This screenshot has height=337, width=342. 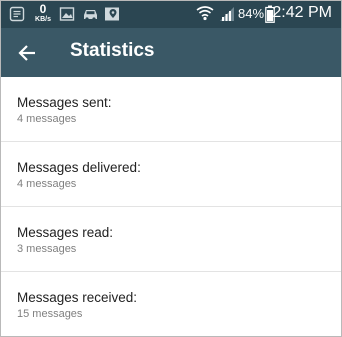 What do you see at coordinates (47, 249) in the screenshot?
I see `stat-value: 3 messages` at bounding box center [47, 249].